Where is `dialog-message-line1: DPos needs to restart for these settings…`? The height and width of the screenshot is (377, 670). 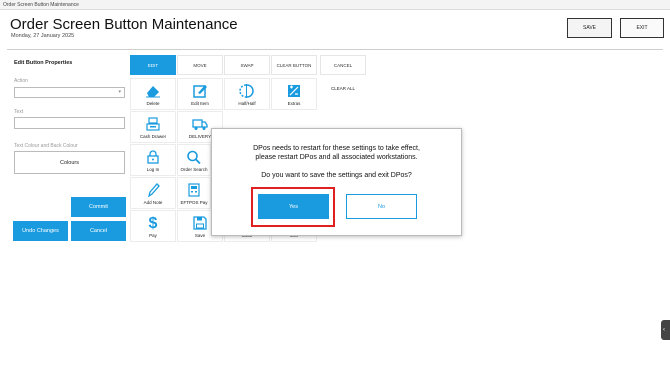
dialog-message-line1: DPos needs to restart for these settings… is located at coordinates (336, 148).